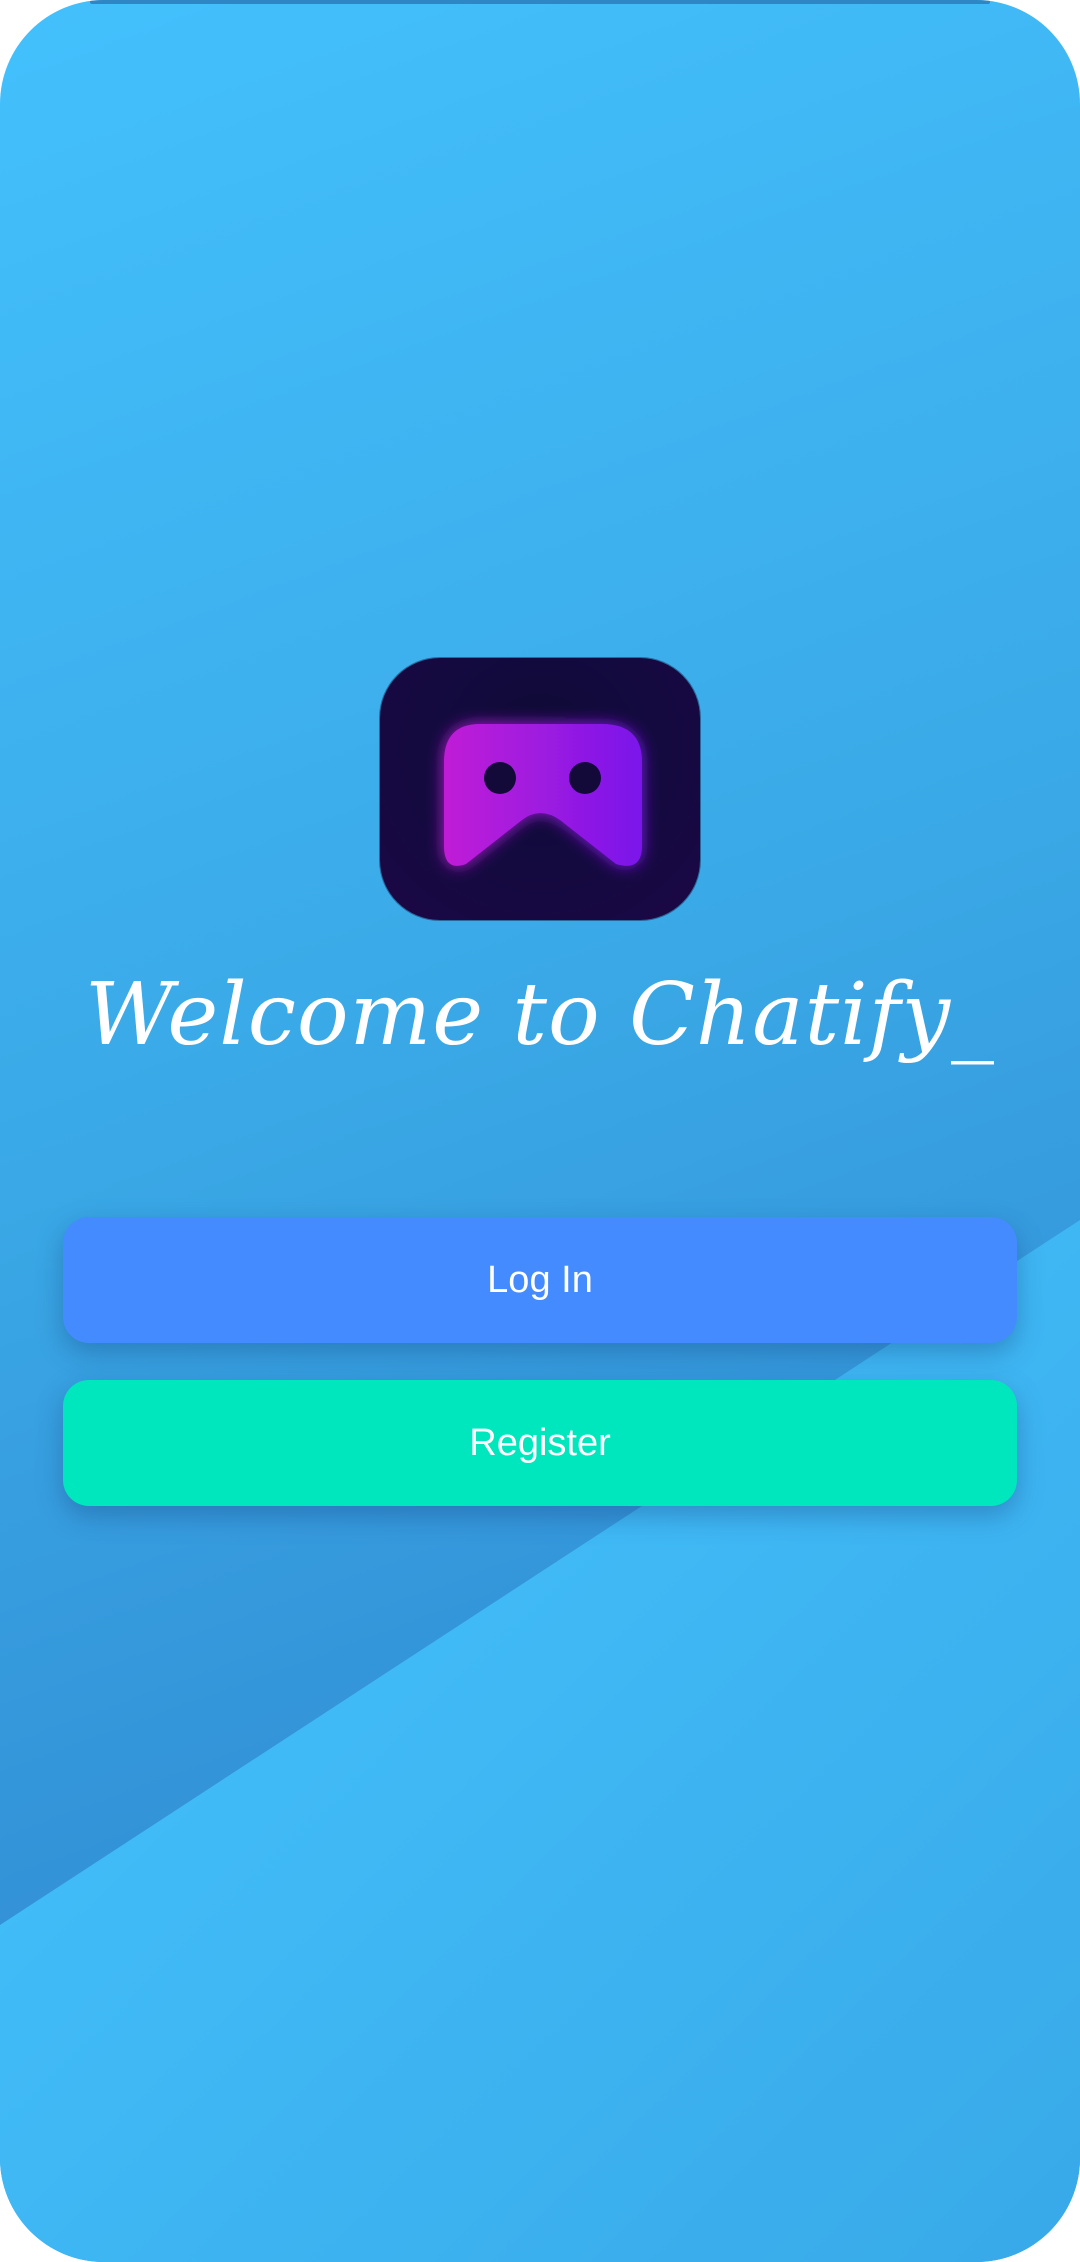 This screenshot has width=1080, height=2262. Describe the element at coordinates (540, 1015) in the screenshot. I see `welcome-title: Welcome to Chatify_` at that location.